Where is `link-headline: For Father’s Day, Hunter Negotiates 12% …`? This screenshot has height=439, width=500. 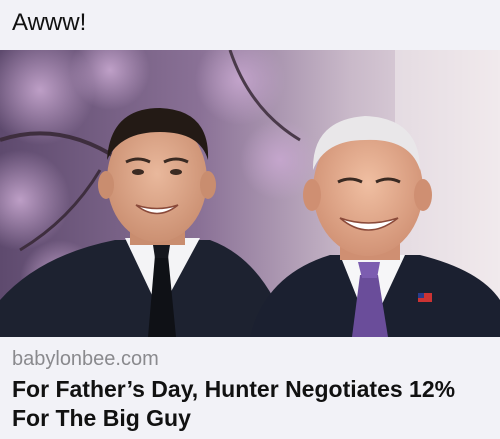 link-headline: For Father’s Day, Hunter Negotiates 12% … is located at coordinates (252, 404).